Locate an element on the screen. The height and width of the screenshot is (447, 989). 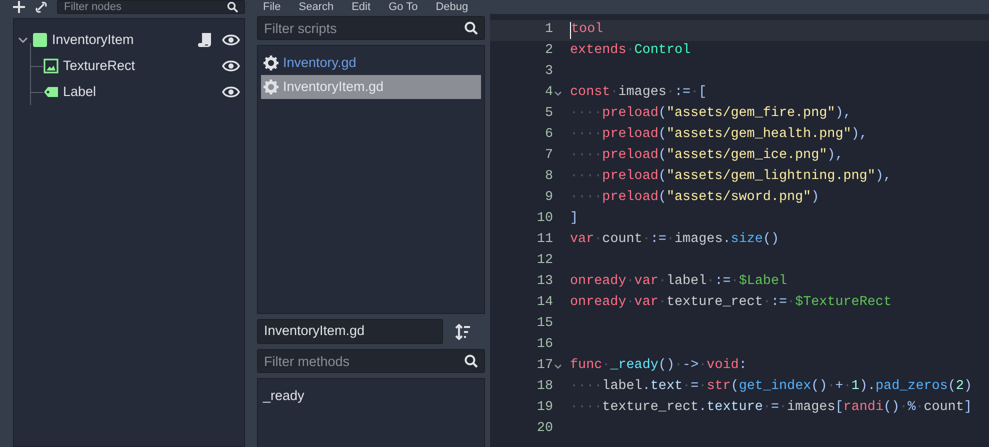
code-line: func·_ready()·->·void: is located at coordinates (658, 366).